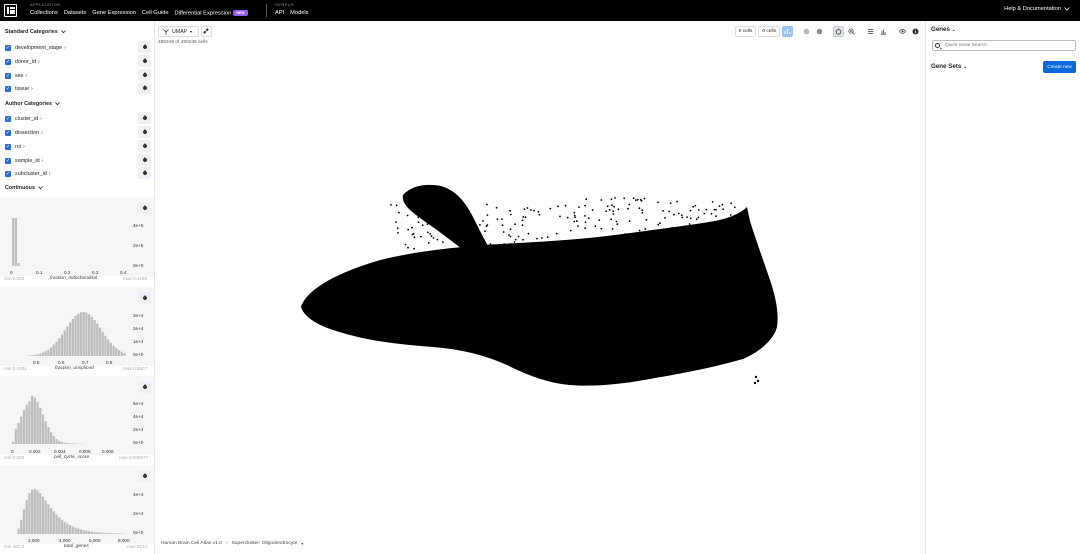  What do you see at coordinates (943, 29) in the screenshot?
I see `genes-toggle: Genes ⌄` at bounding box center [943, 29].